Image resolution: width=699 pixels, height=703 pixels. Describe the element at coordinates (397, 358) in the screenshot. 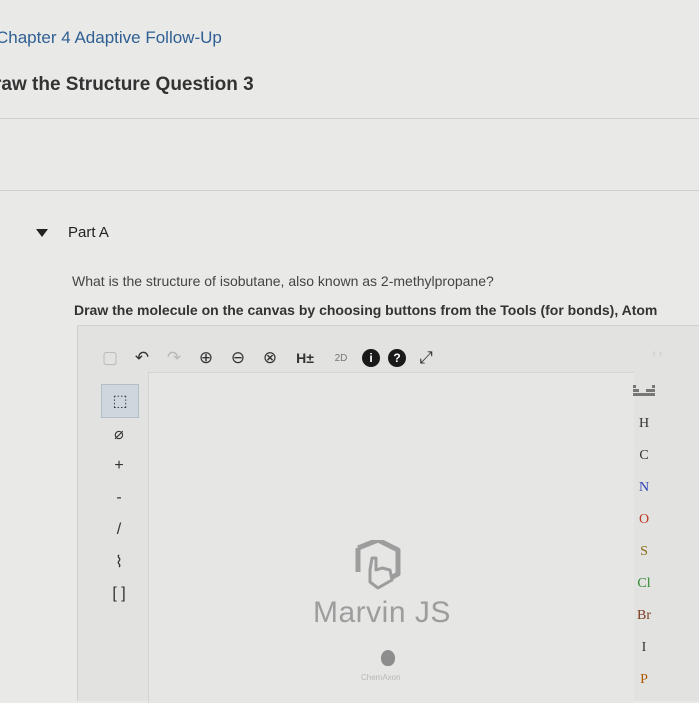

I see `help-icon: ?` at that location.